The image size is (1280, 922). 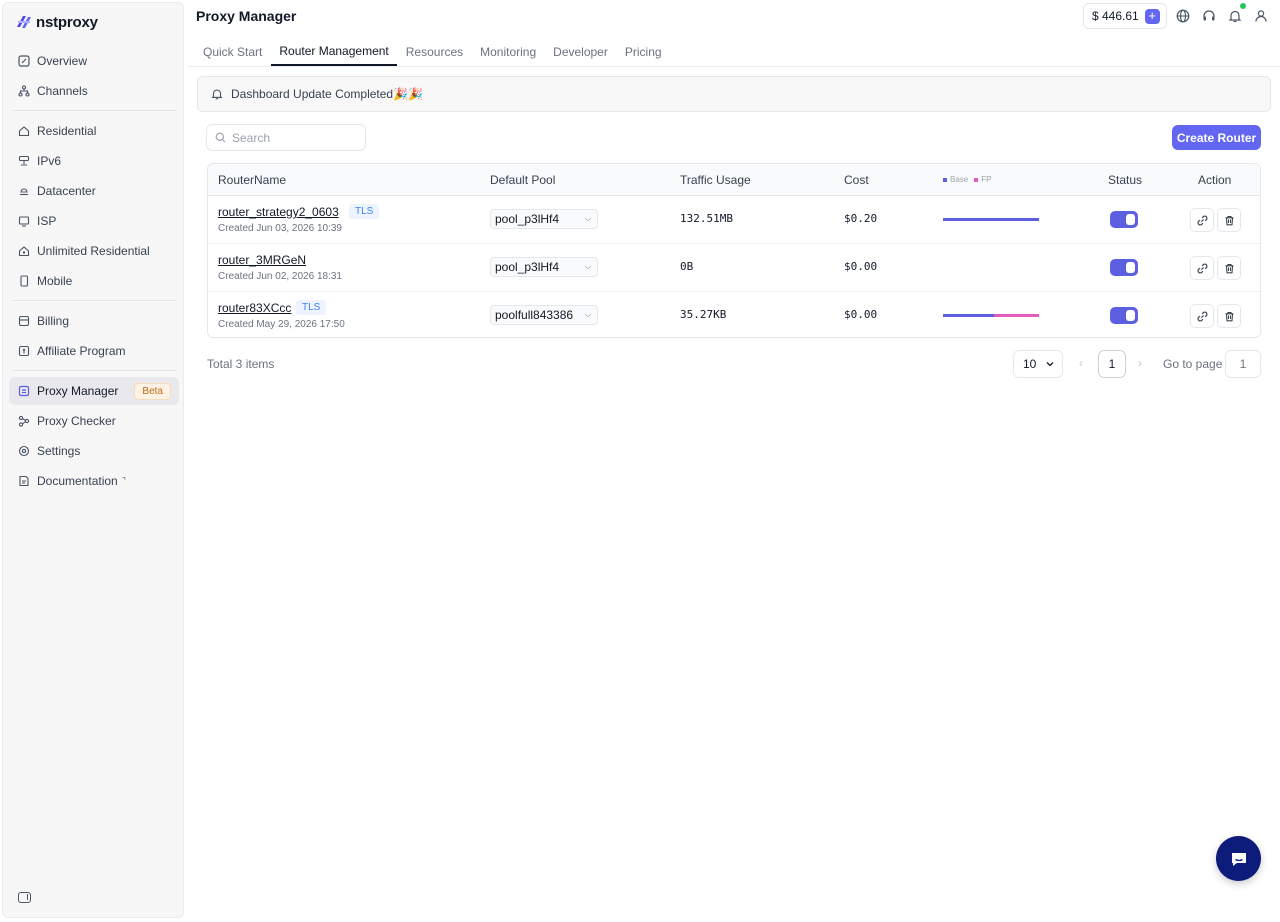 What do you see at coordinates (434, 52) in the screenshot?
I see `tab-resources: Resources` at bounding box center [434, 52].